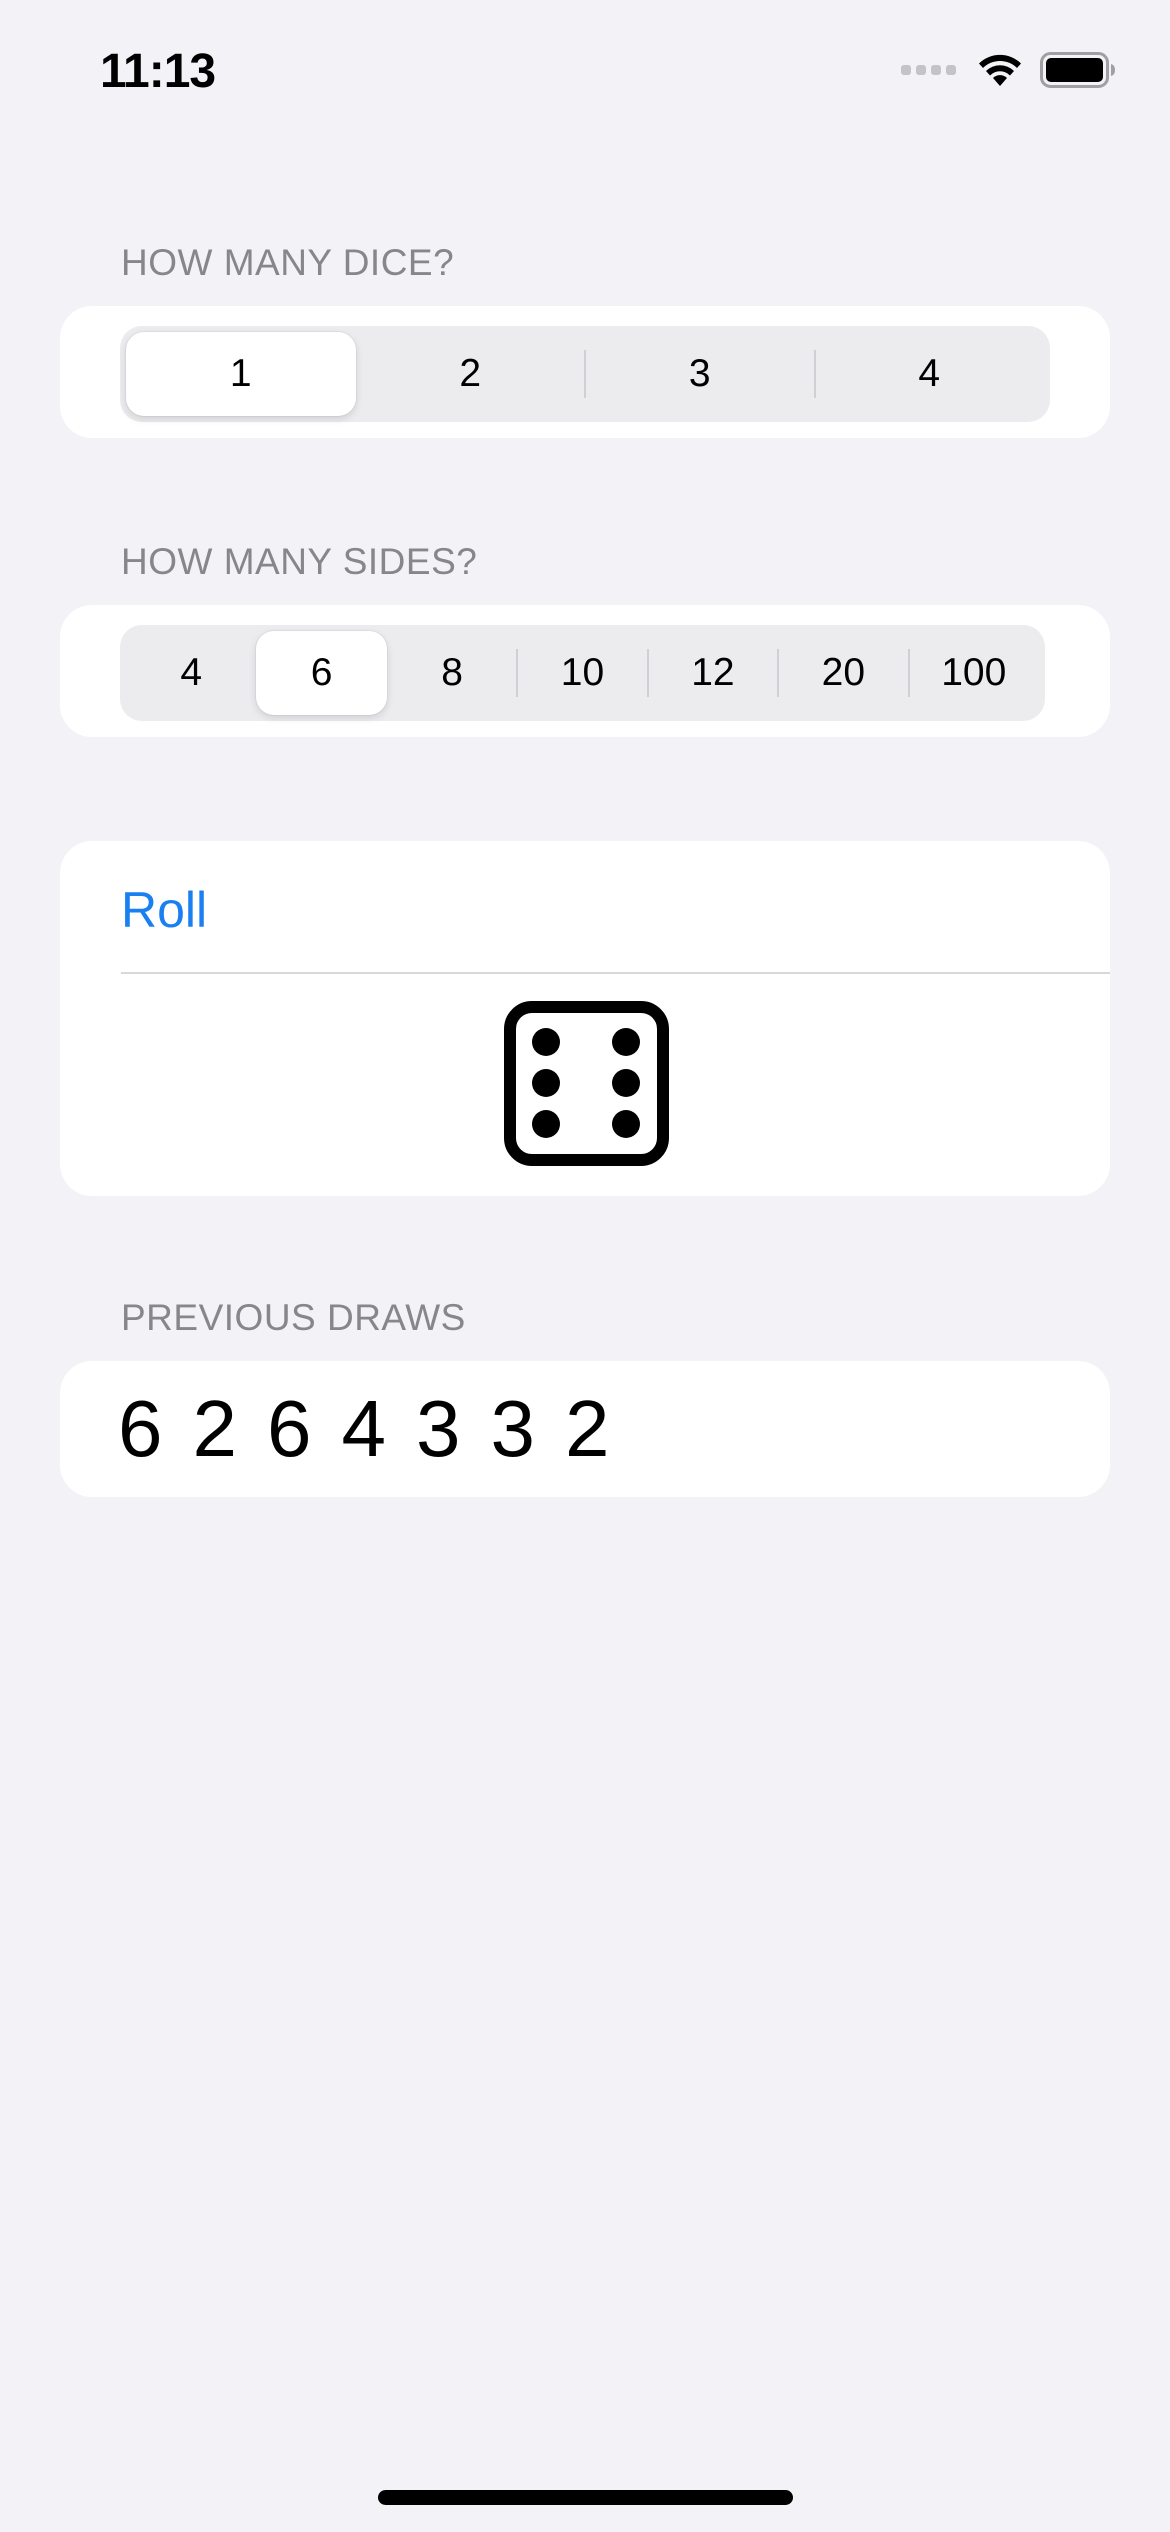 The width and height of the screenshot is (1170, 2532). What do you see at coordinates (928, 70) in the screenshot?
I see `cellular-signal-icon` at bounding box center [928, 70].